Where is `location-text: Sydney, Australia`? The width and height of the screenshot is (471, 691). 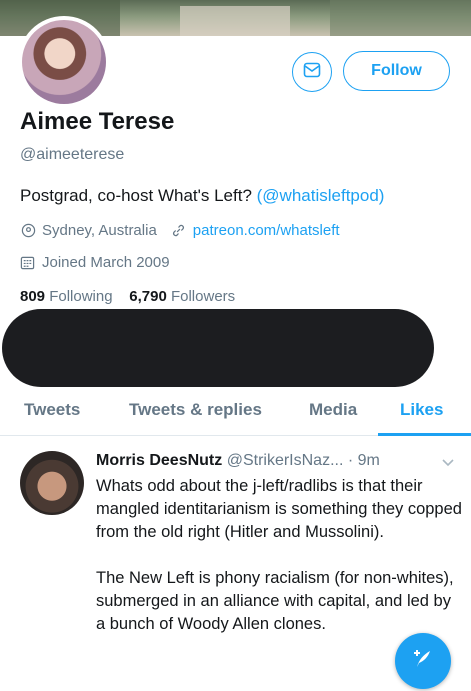 location-text: Sydney, Australia is located at coordinates (99, 230).